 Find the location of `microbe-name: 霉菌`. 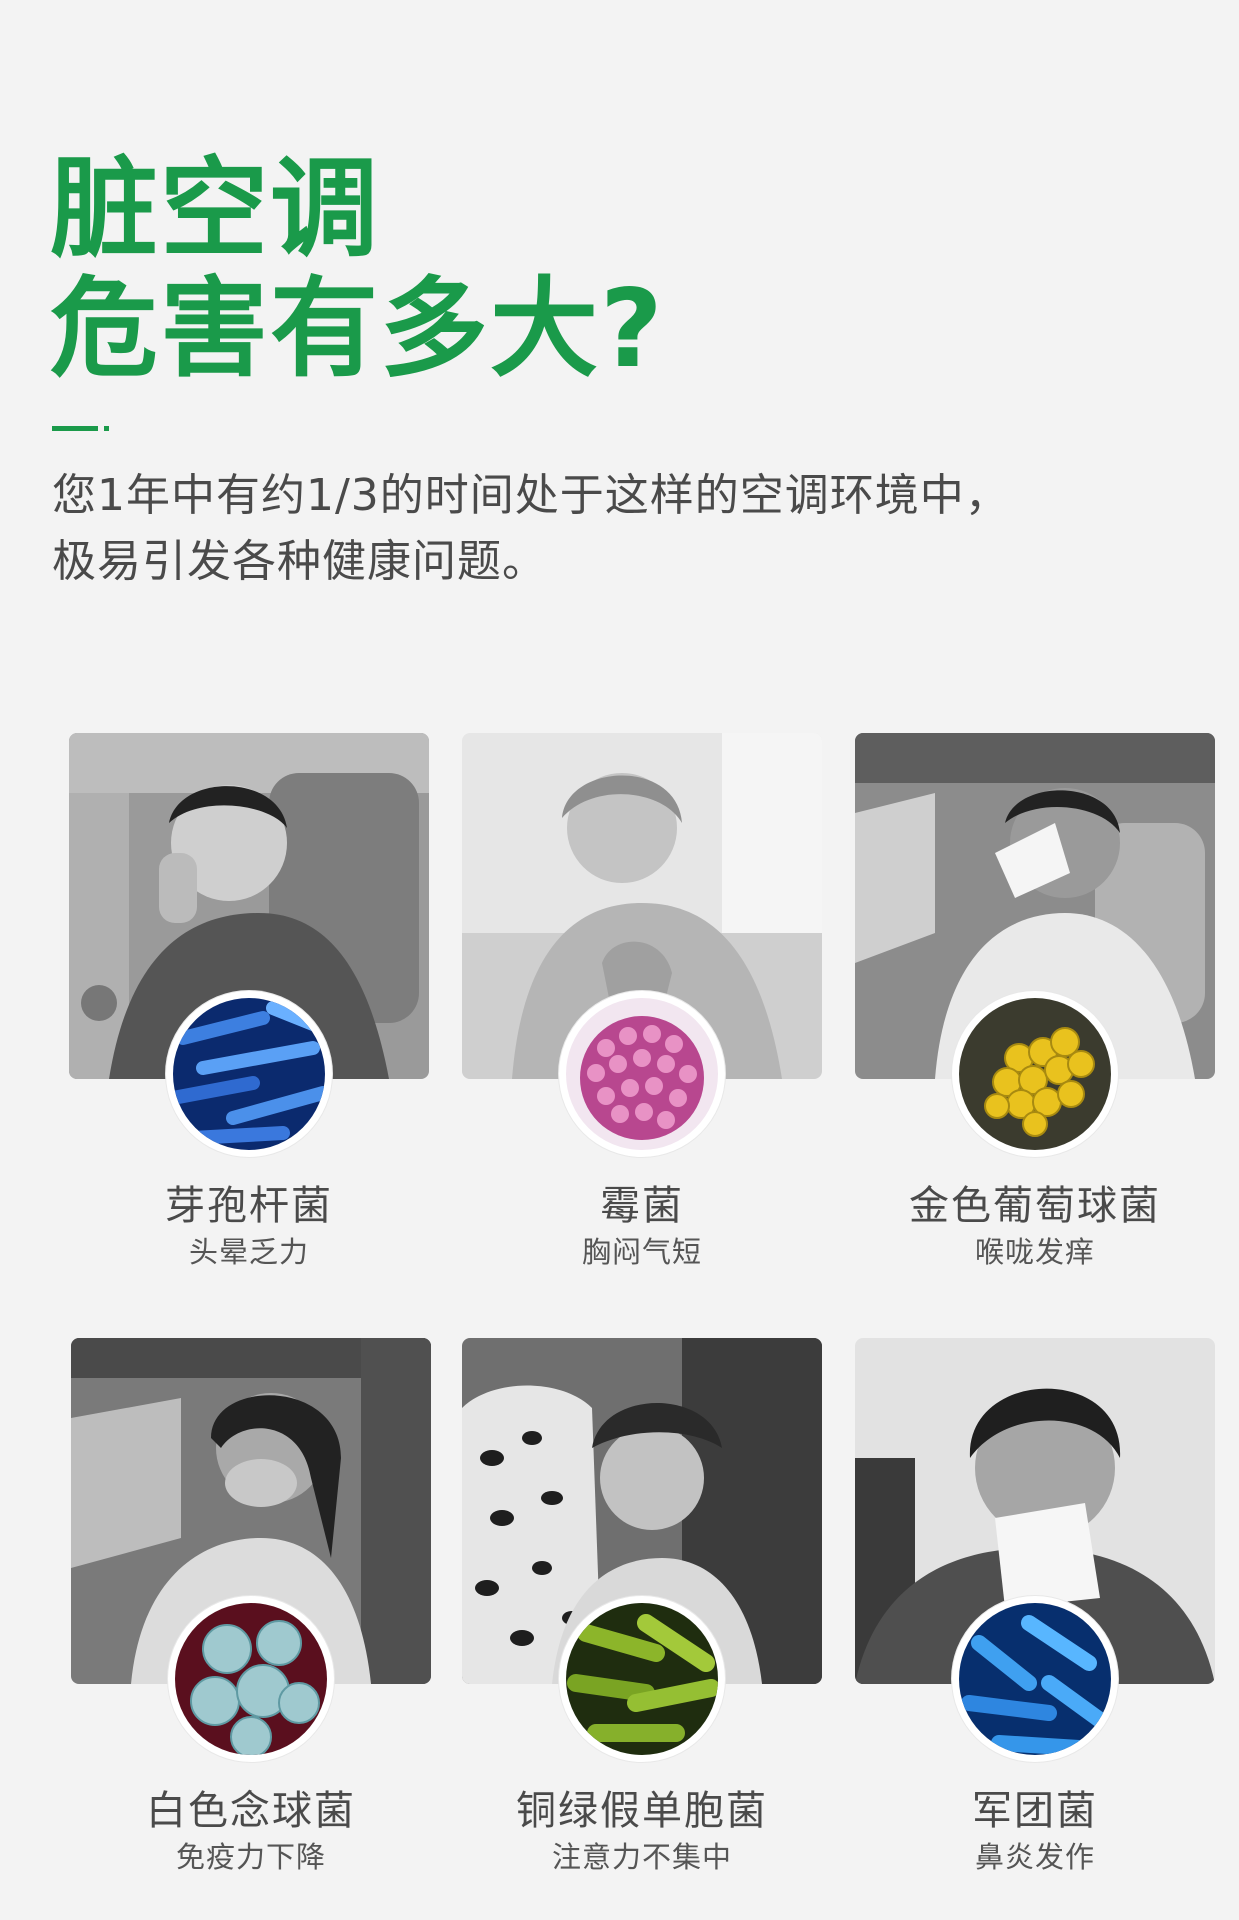

microbe-name: 霉菌 is located at coordinates (642, 1206).